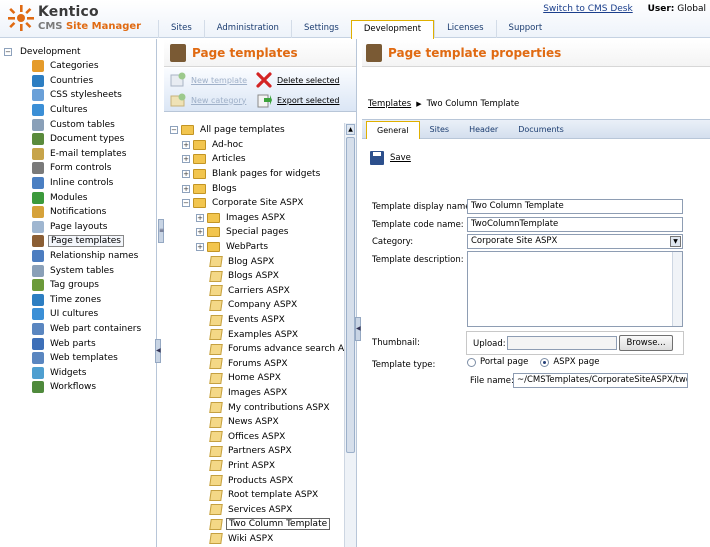  I want to click on chevron-down-icon: ▼, so click(675, 241).